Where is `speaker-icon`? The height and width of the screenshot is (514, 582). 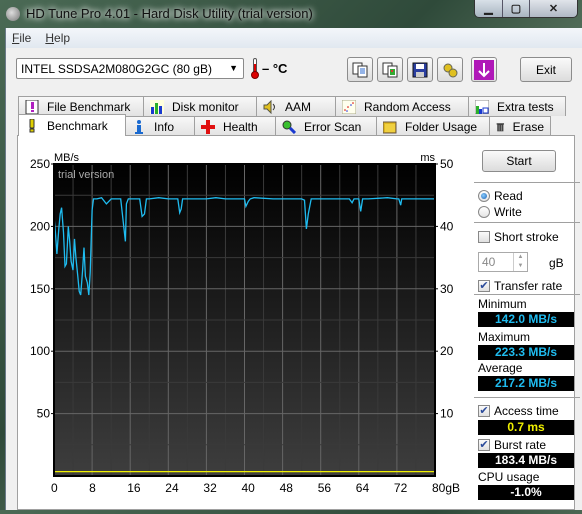 speaker-icon is located at coordinates (269, 106).